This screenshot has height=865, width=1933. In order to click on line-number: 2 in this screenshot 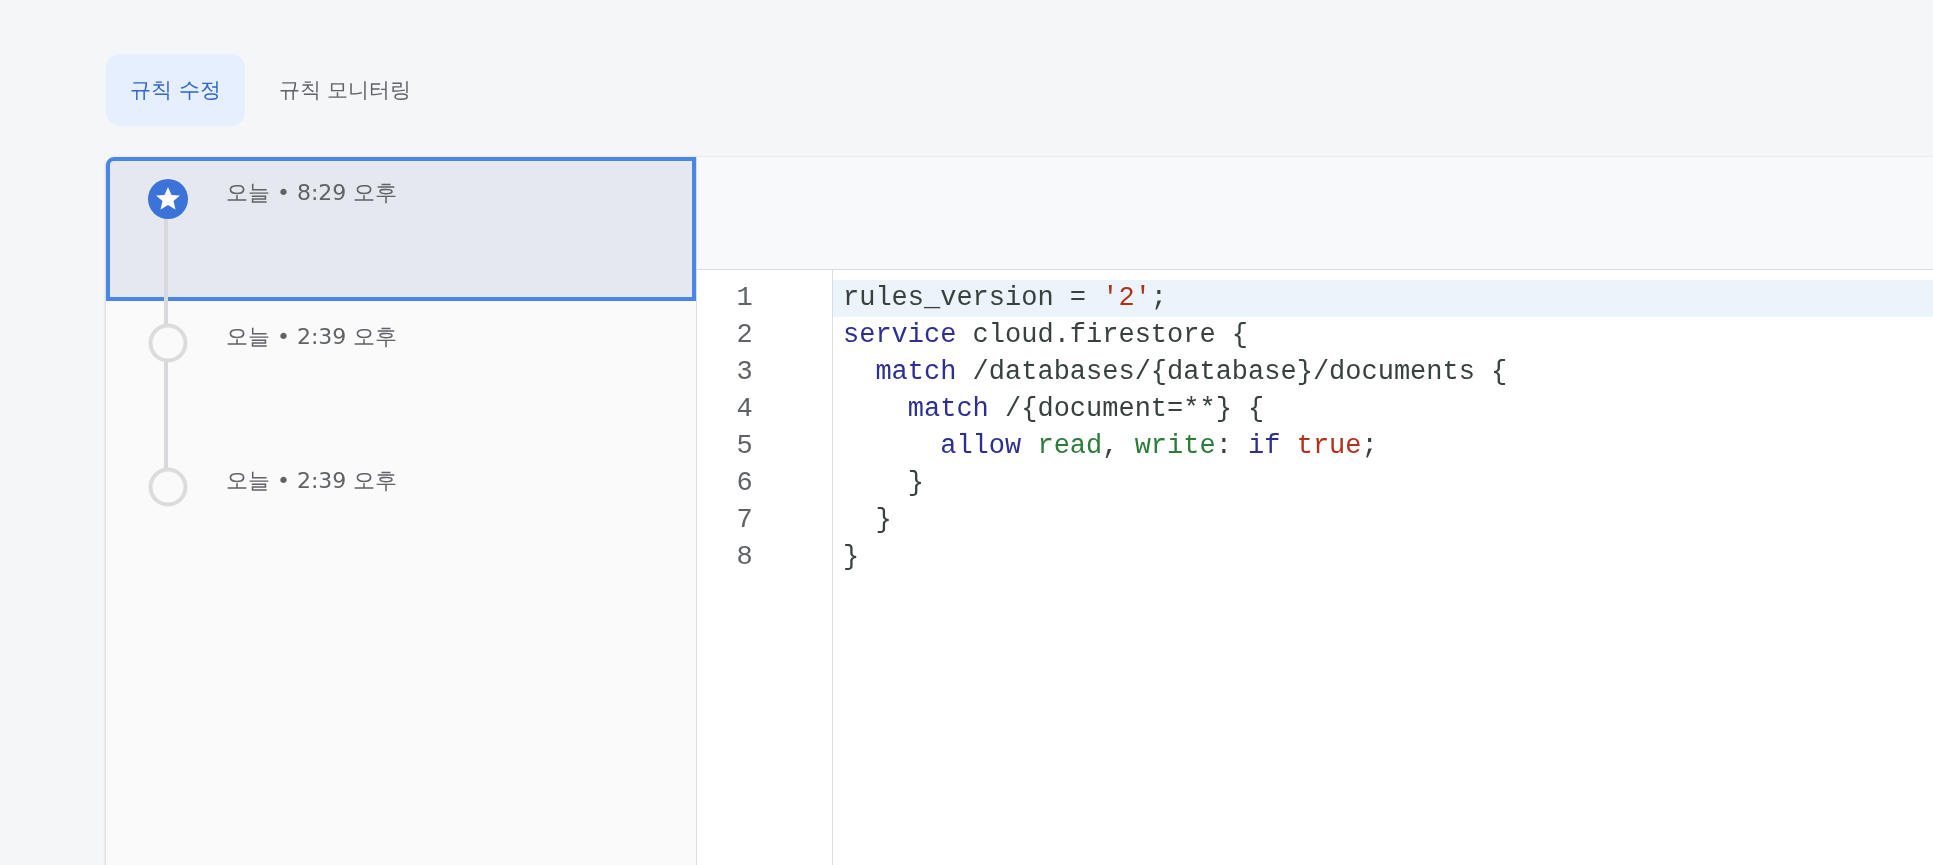, I will do `click(744, 335)`.